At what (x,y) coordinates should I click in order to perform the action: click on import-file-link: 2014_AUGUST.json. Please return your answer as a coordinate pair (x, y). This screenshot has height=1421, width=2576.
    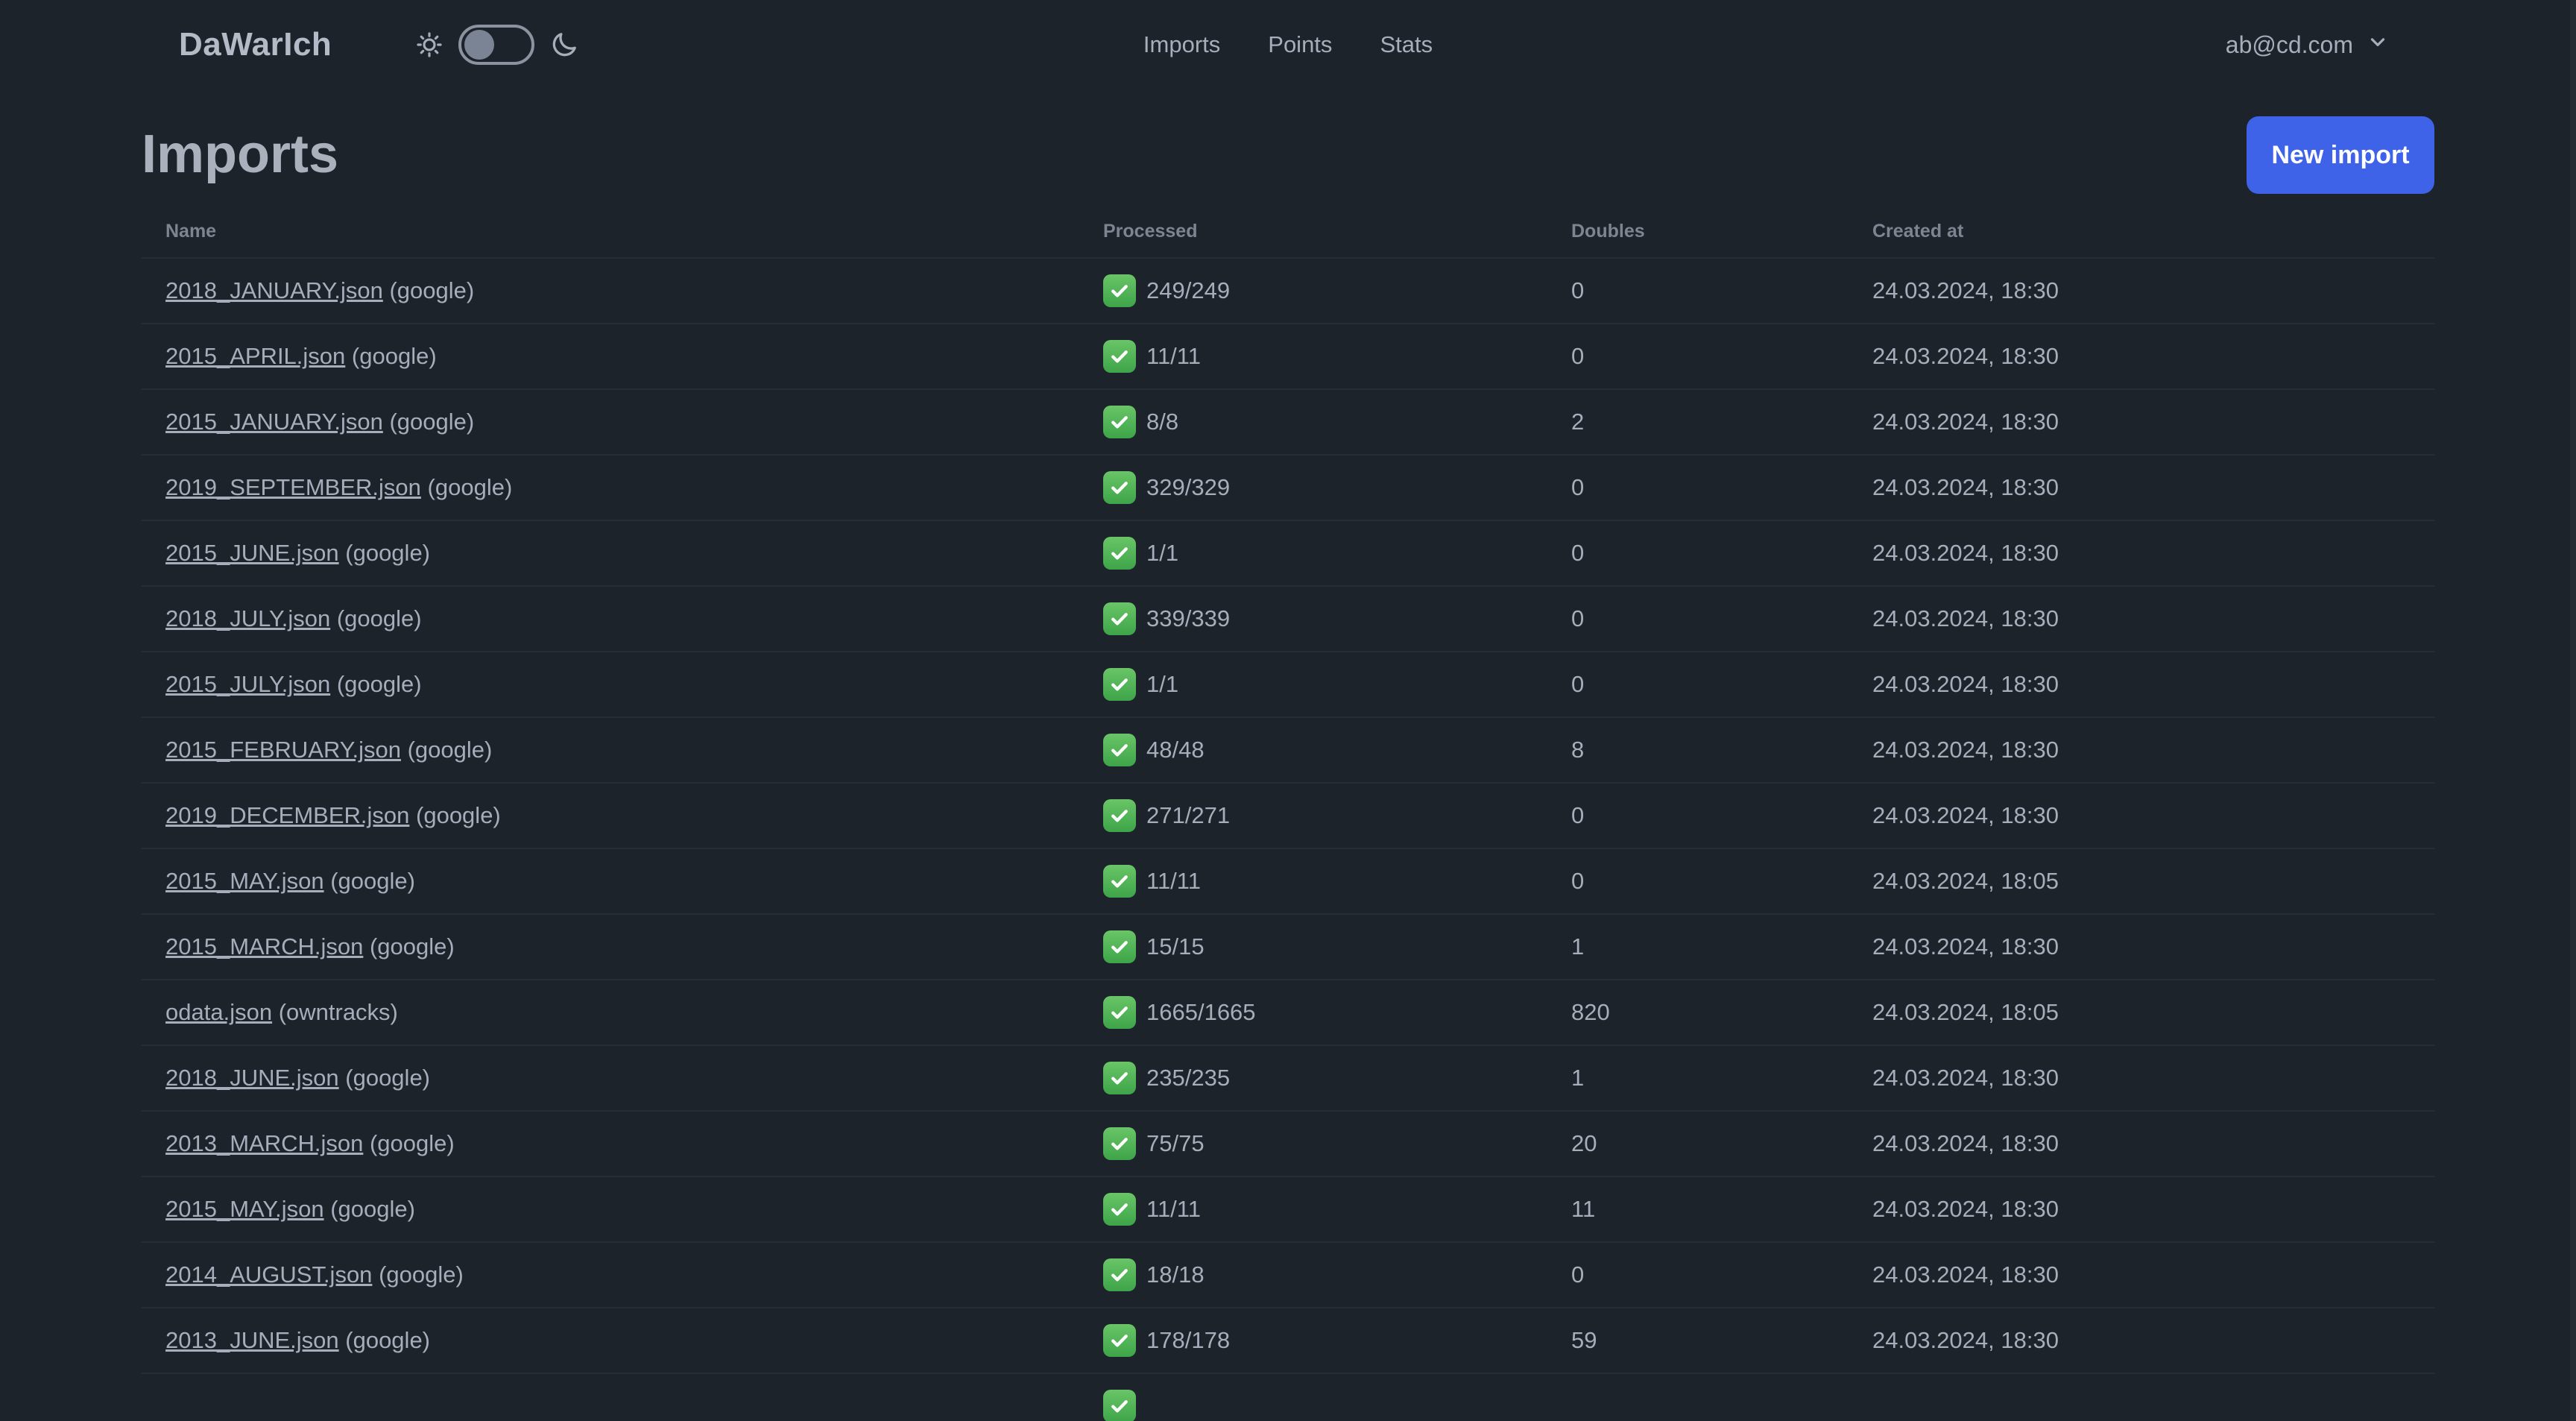
    Looking at the image, I should click on (268, 1274).